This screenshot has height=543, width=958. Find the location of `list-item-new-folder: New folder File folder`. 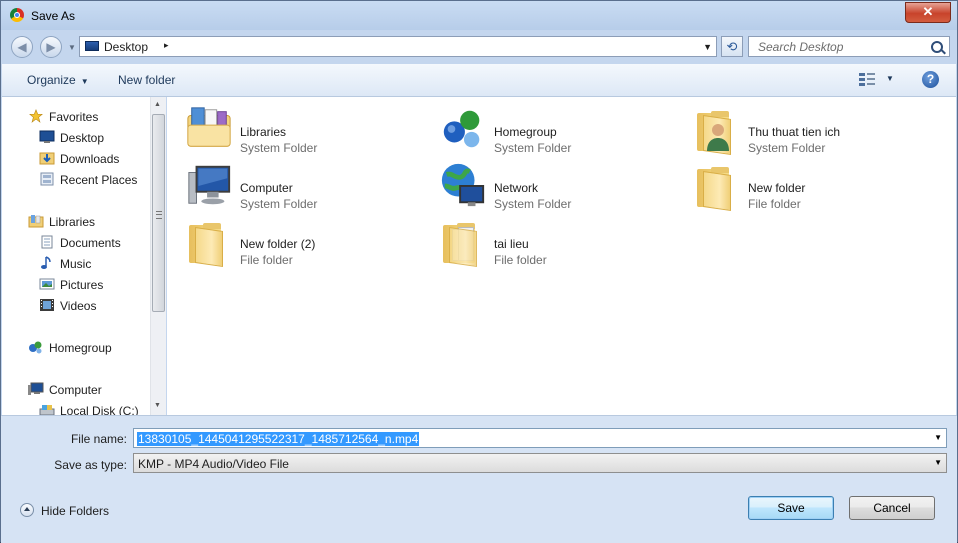

list-item-new-folder: New folder File folder is located at coordinates (795, 190).